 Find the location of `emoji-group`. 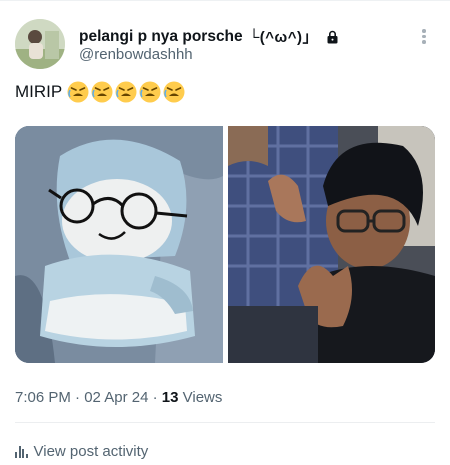

emoji-group is located at coordinates (126, 92).